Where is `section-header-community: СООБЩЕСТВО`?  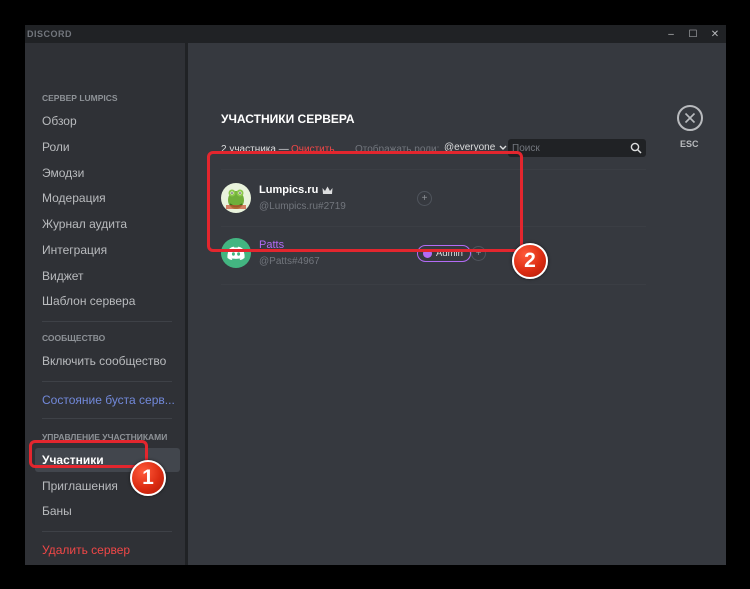
section-header-community: СООБЩЕСТВО is located at coordinates (74, 338).